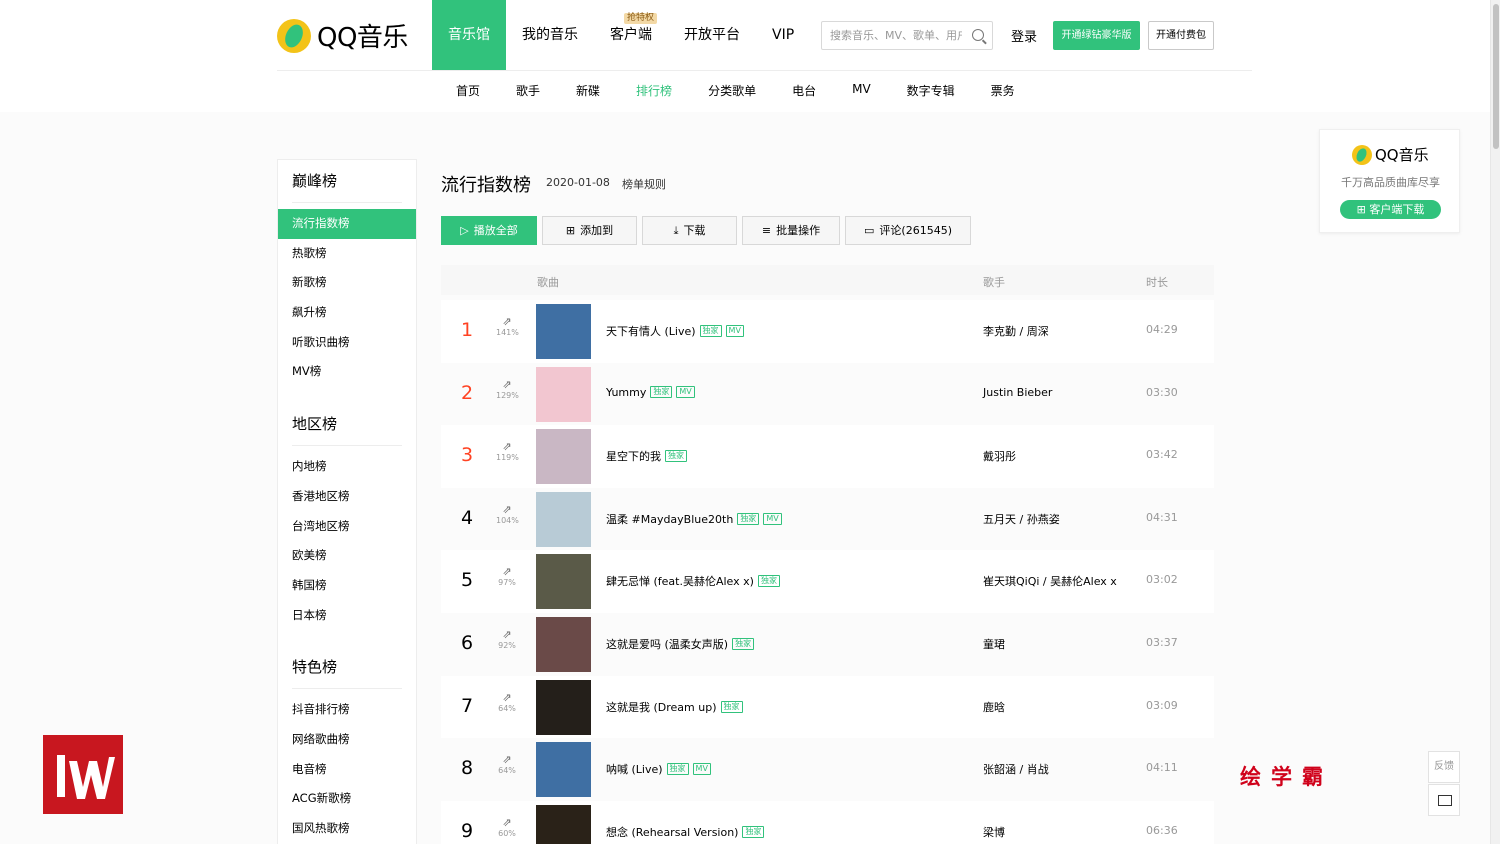  Describe the element at coordinates (347, 799) in the screenshot. I see `sidebar-item: ACG新歌榜` at that location.